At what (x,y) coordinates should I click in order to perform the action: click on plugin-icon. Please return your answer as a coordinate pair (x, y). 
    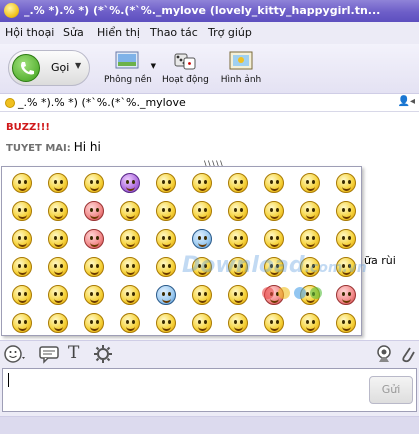
    Looking at the image, I should click on (103, 356).